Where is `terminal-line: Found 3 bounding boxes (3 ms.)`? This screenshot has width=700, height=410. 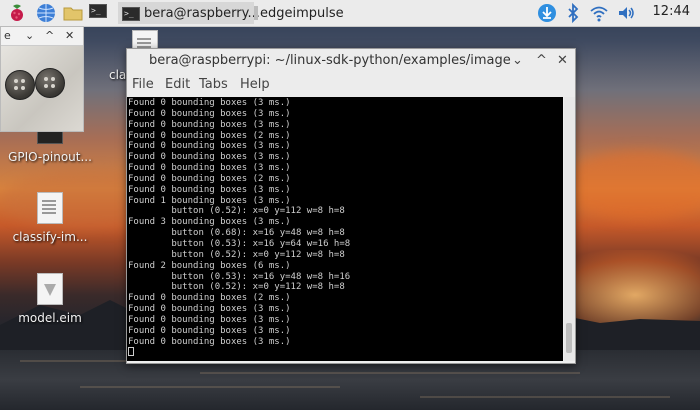 terminal-line: Found 3 bounding boxes (3 ms.) is located at coordinates (209, 222).